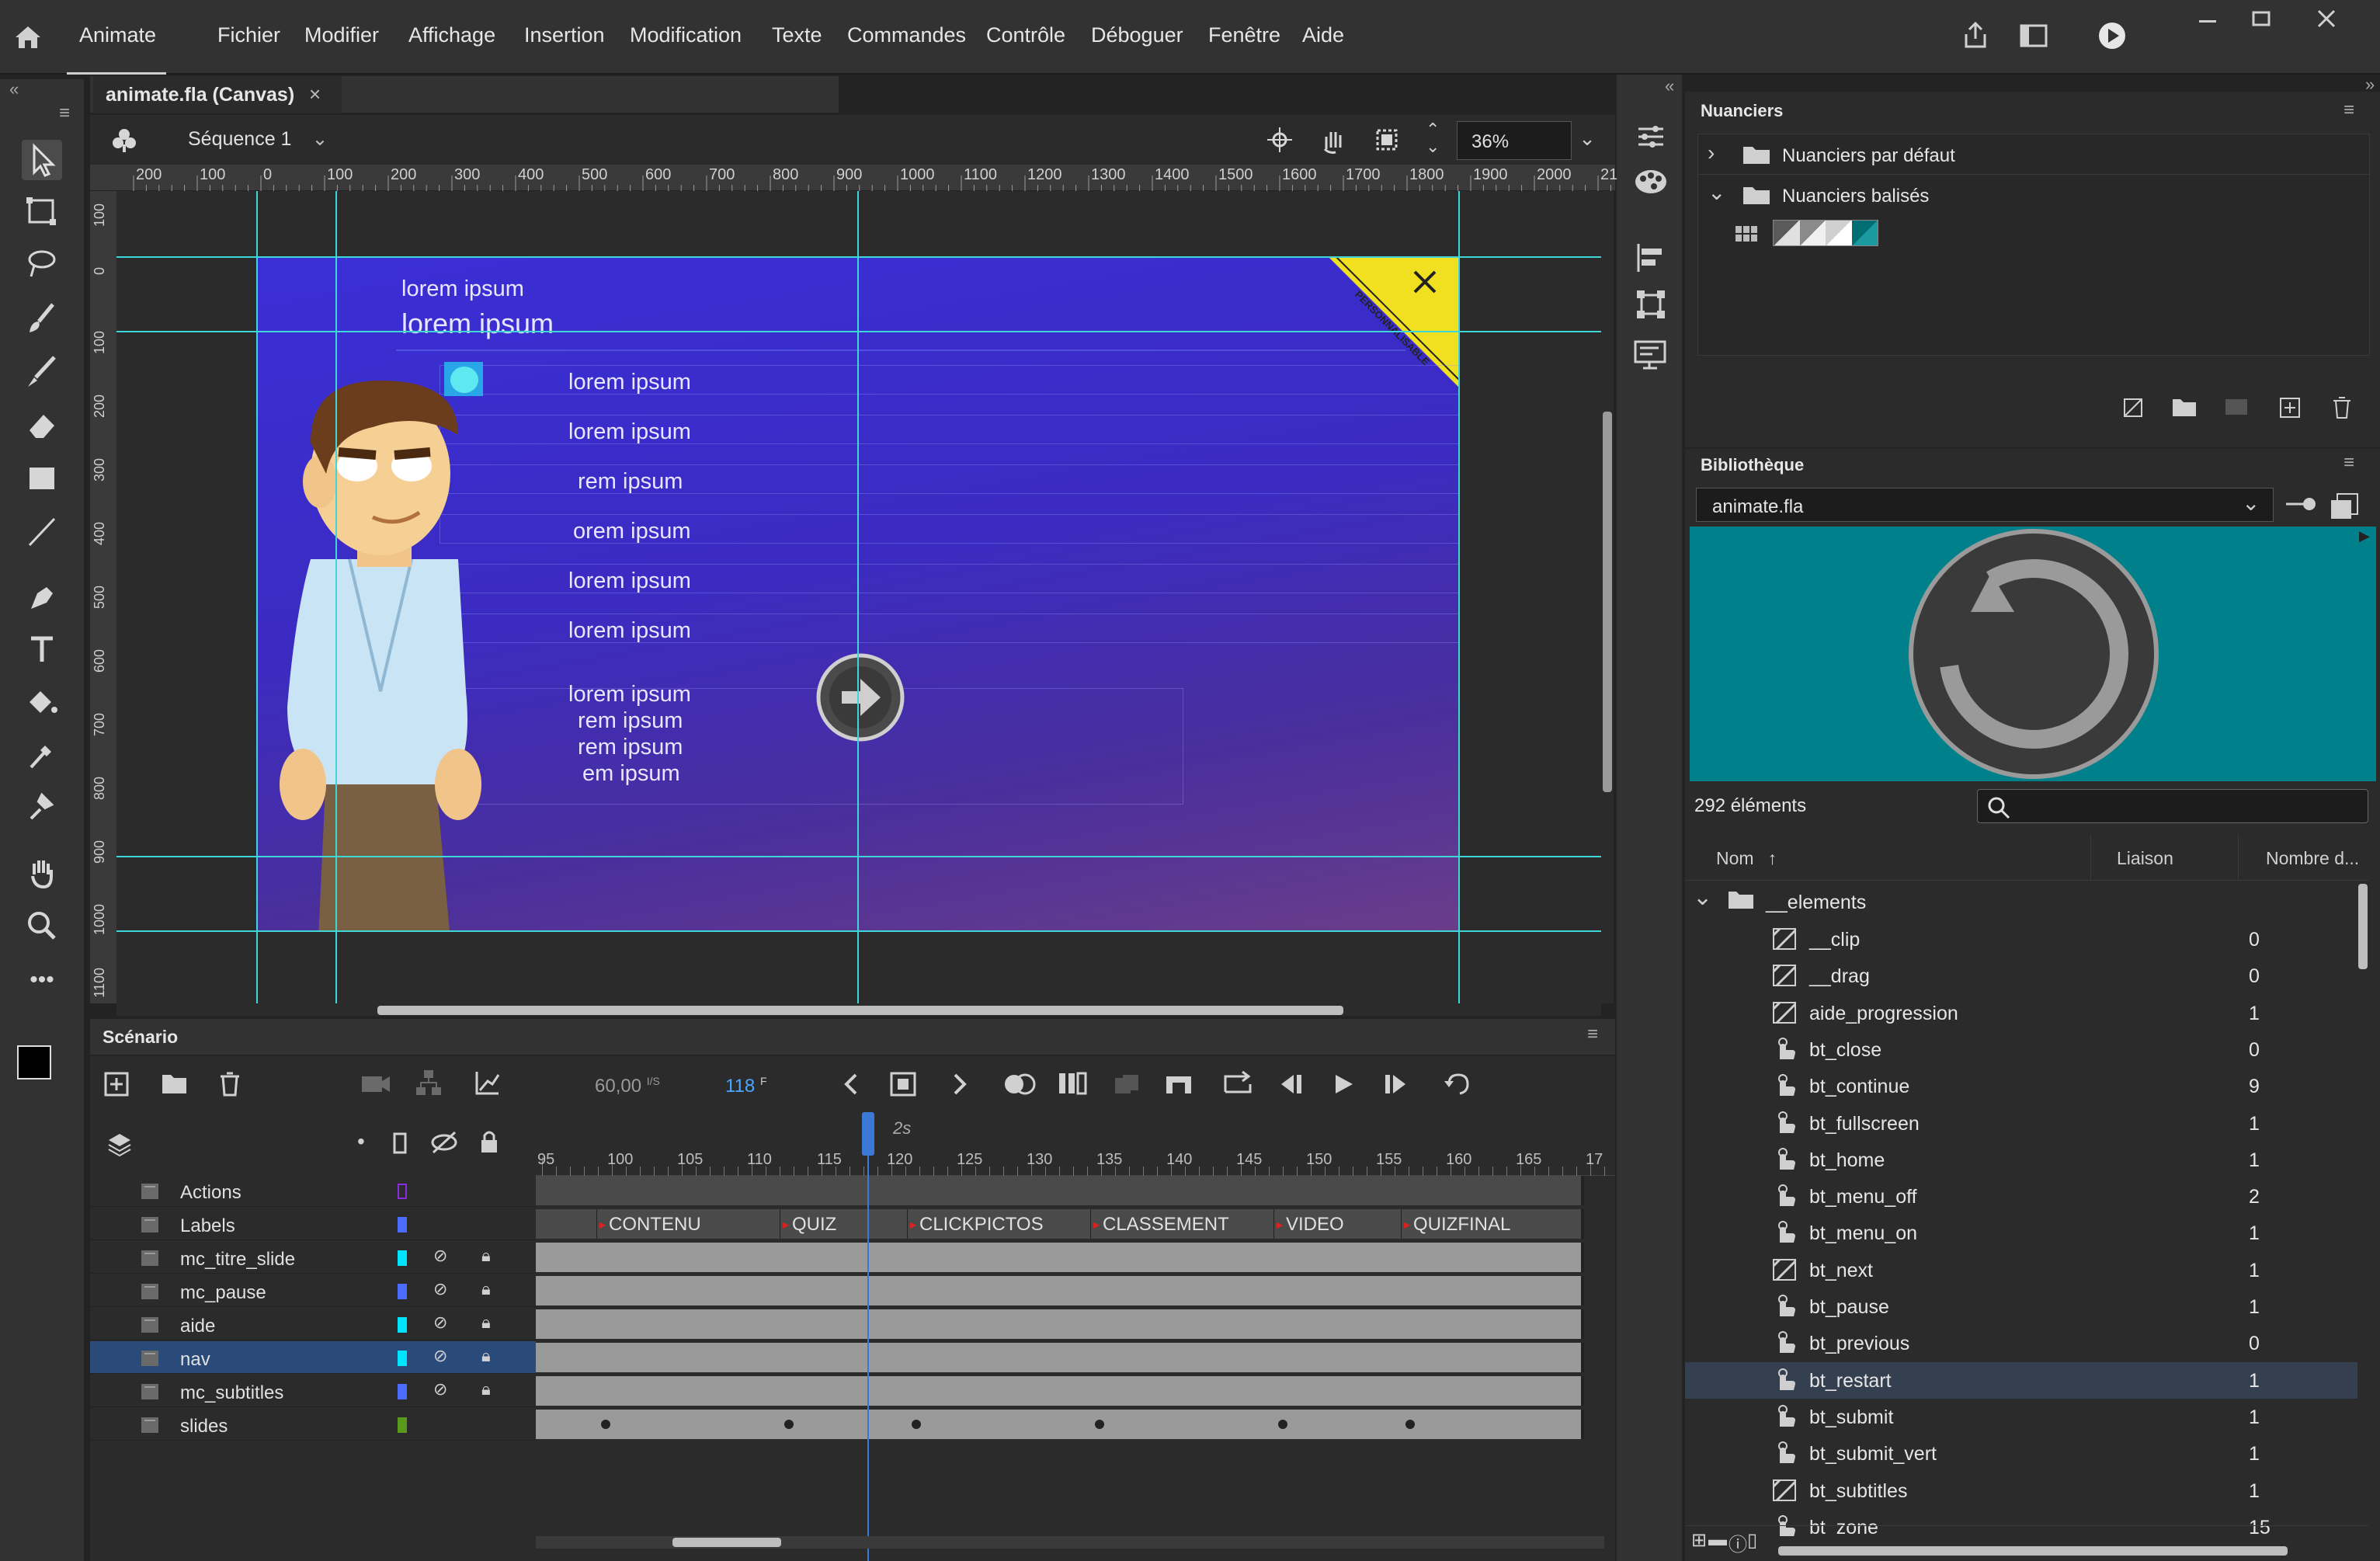 The image size is (2380, 1561). I want to click on timeline-scrollbar, so click(1070, 1542).